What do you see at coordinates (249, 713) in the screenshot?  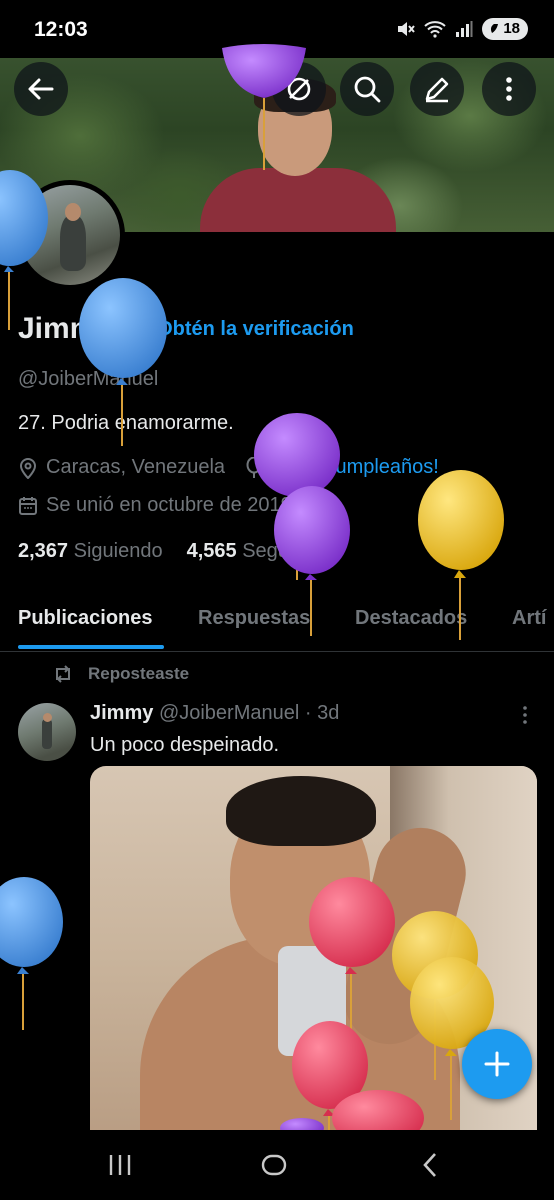 I see `post-meta: @JoiberManuel · 3d` at bounding box center [249, 713].